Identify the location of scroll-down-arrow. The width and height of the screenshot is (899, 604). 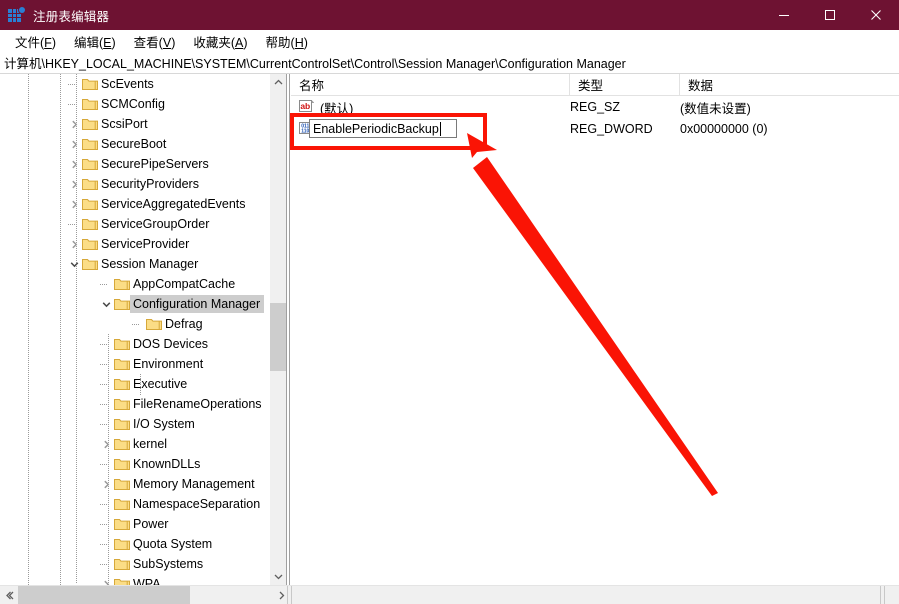
(278, 576).